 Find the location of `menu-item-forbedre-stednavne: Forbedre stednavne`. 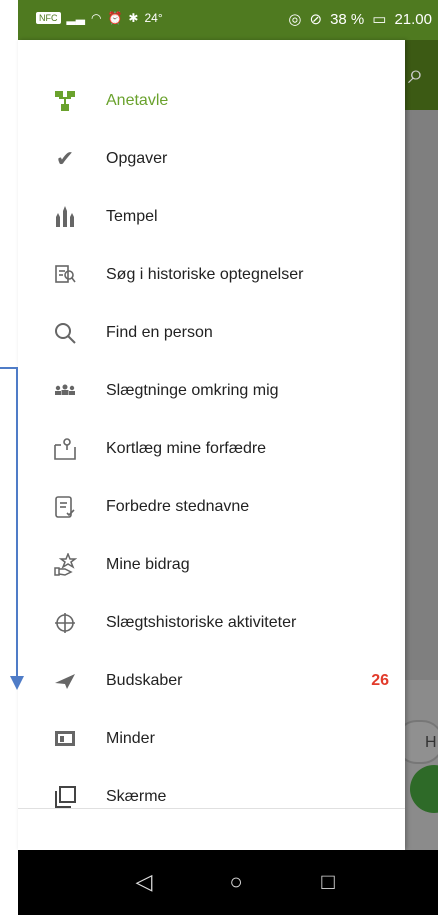

menu-item-forbedre-stednavne: Forbedre stednavne is located at coordinates (211, 507).